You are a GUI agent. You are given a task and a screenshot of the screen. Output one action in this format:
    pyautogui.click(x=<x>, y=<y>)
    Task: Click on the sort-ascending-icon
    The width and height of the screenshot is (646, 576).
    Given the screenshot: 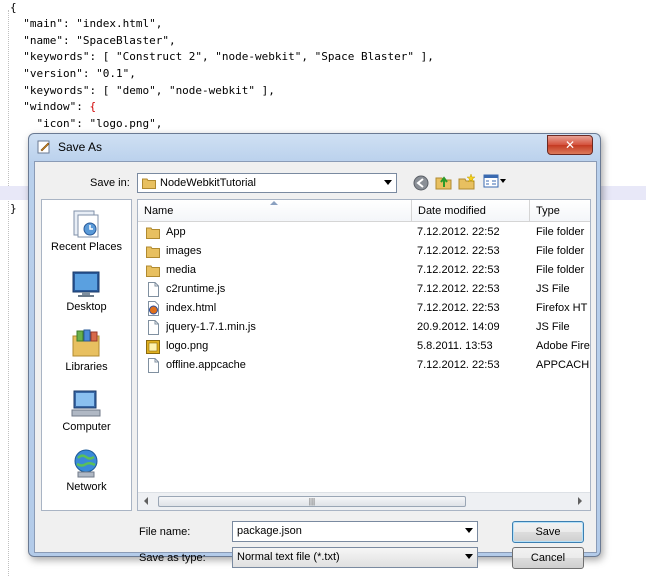 What is the action you would take?
    pyautogui.click(x=274, y=203)
    